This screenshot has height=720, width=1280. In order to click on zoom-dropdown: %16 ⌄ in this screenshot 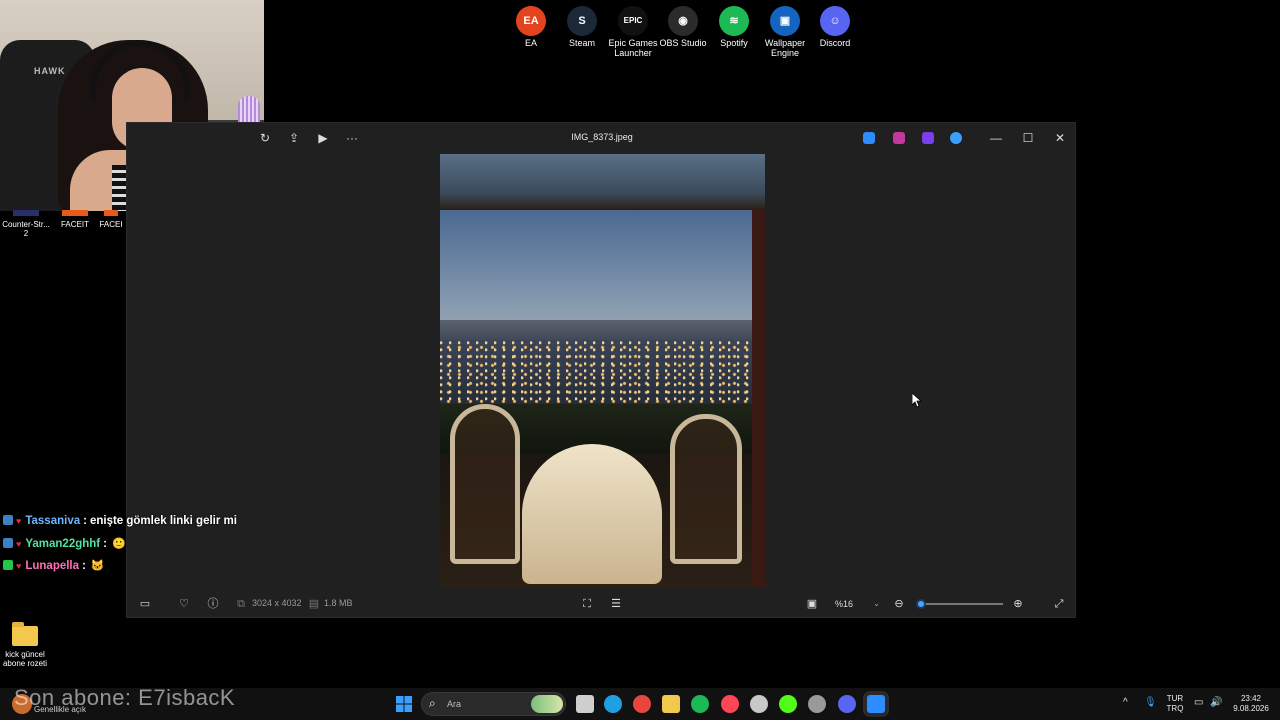, I will do `click(856, 604)`.